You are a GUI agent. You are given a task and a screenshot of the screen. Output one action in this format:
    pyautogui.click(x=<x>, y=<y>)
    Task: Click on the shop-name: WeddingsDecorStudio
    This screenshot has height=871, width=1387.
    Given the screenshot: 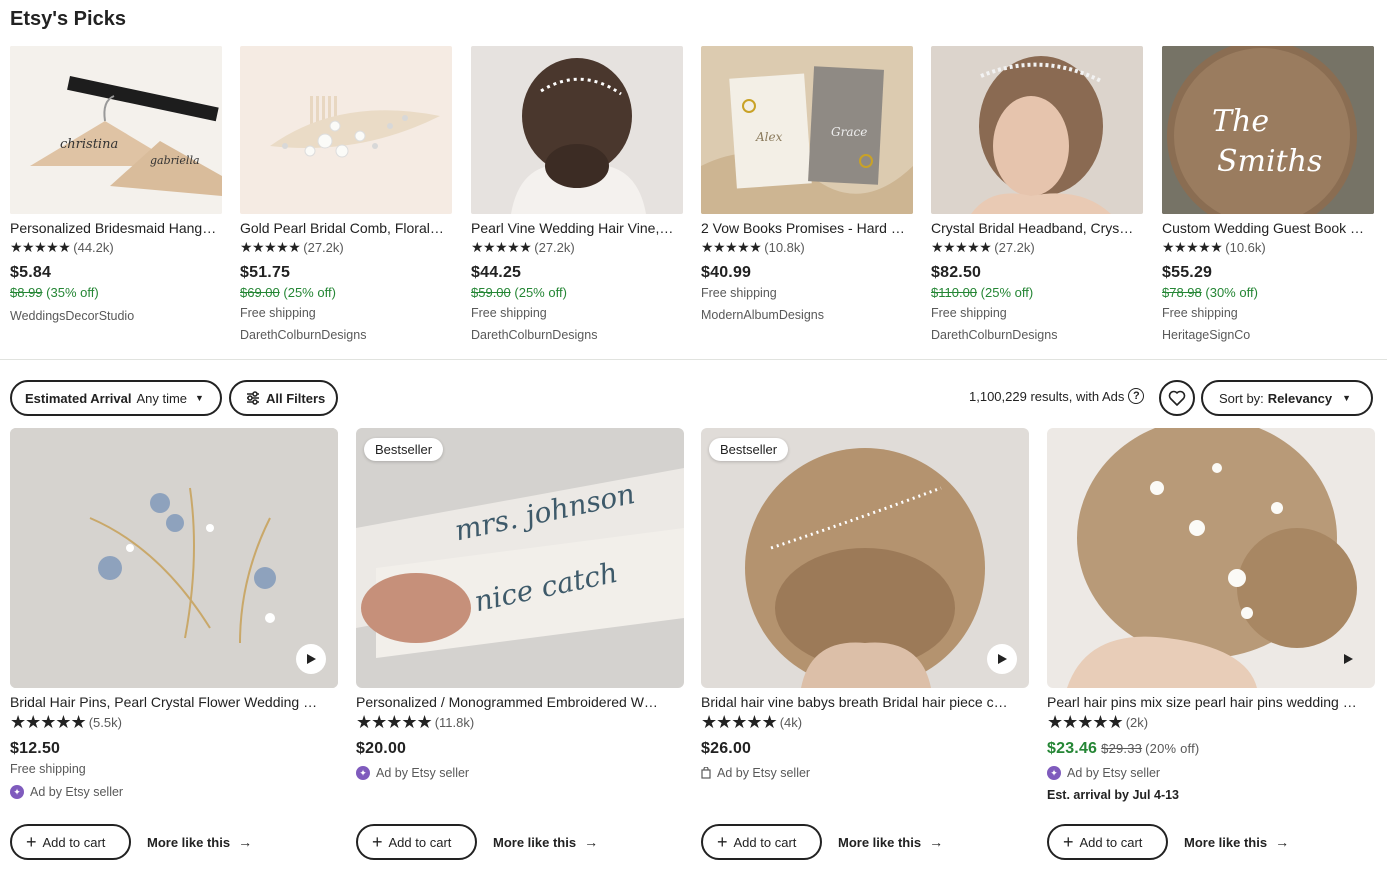 What is the action you would take?
    pyautogui.click(x=72, y=316)
    